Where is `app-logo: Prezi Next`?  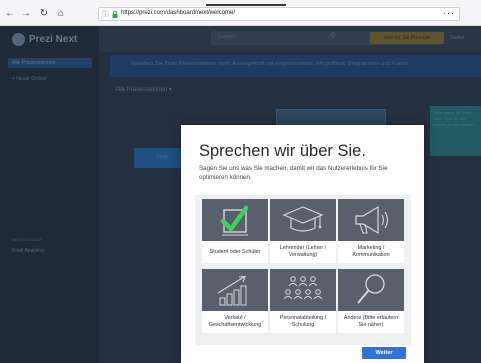 app-logo: Prezi Next is located at coordinates (53, 39).